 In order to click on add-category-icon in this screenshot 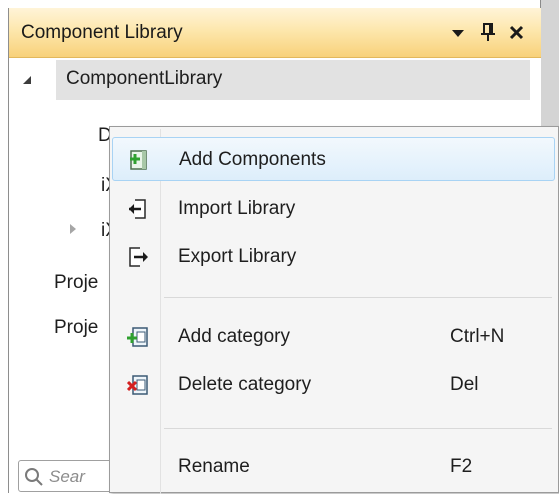, I will do `click(138, 337)`.